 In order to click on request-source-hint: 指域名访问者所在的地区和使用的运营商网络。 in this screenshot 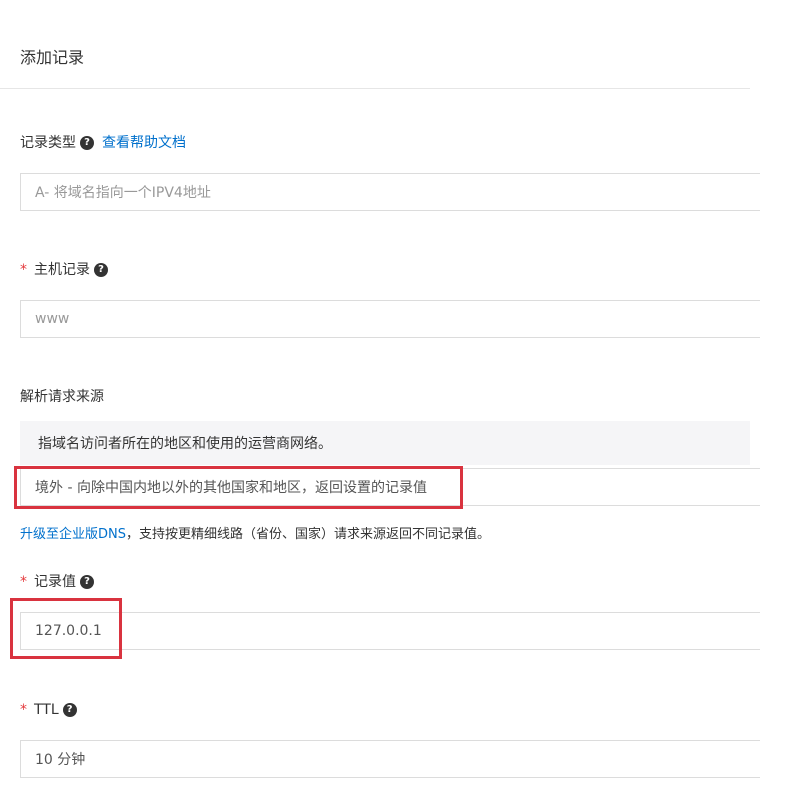, I will do `click(385, 443)`.